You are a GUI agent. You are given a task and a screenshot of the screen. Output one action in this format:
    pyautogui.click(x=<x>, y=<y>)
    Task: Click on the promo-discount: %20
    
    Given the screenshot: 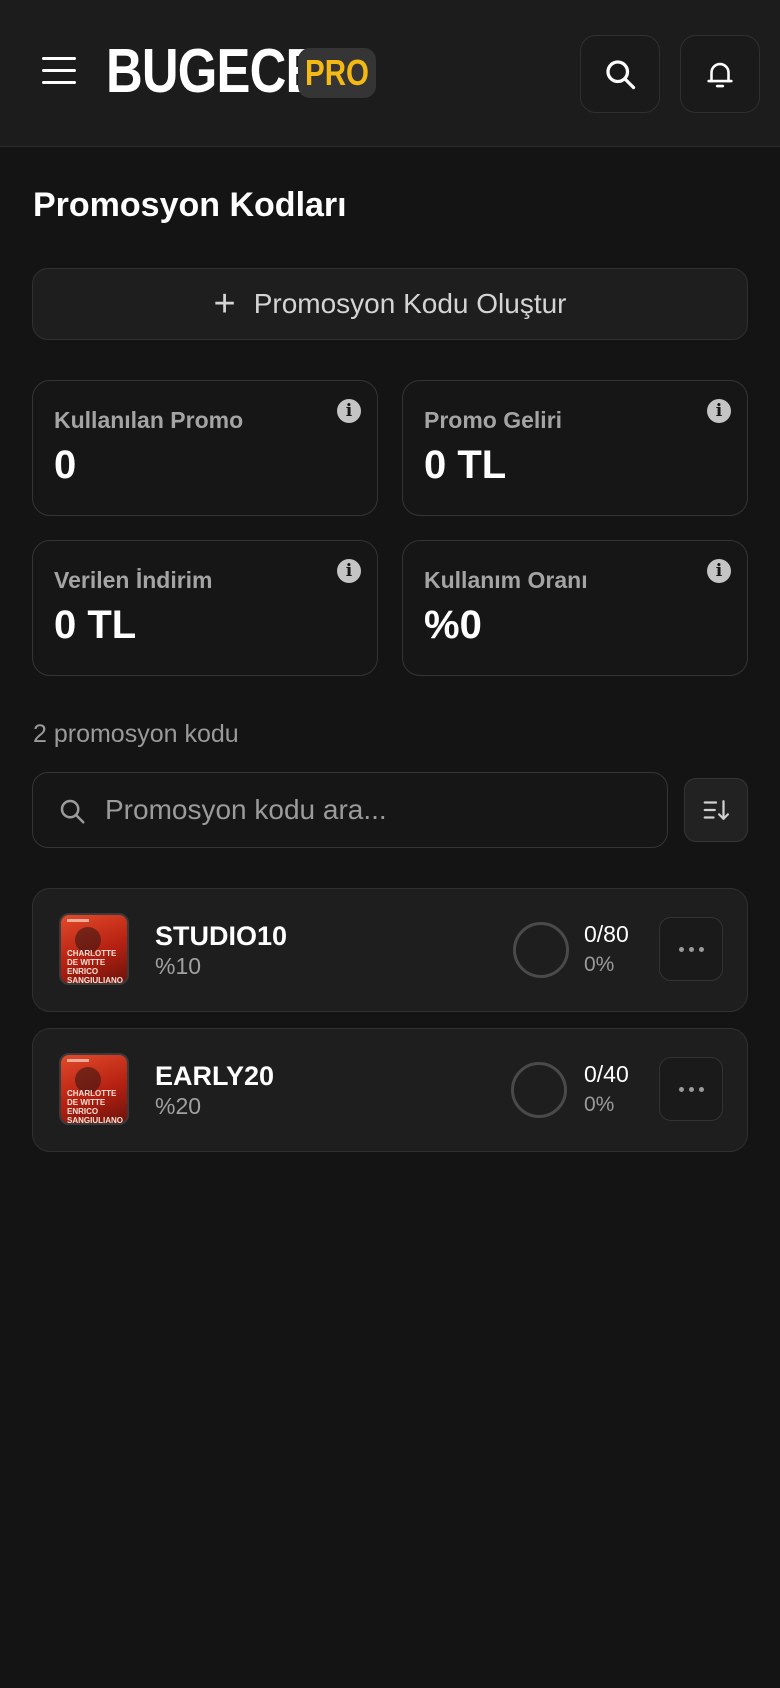 What is the action you would take?
    pyautogui.click(x=178, y=1106)
    